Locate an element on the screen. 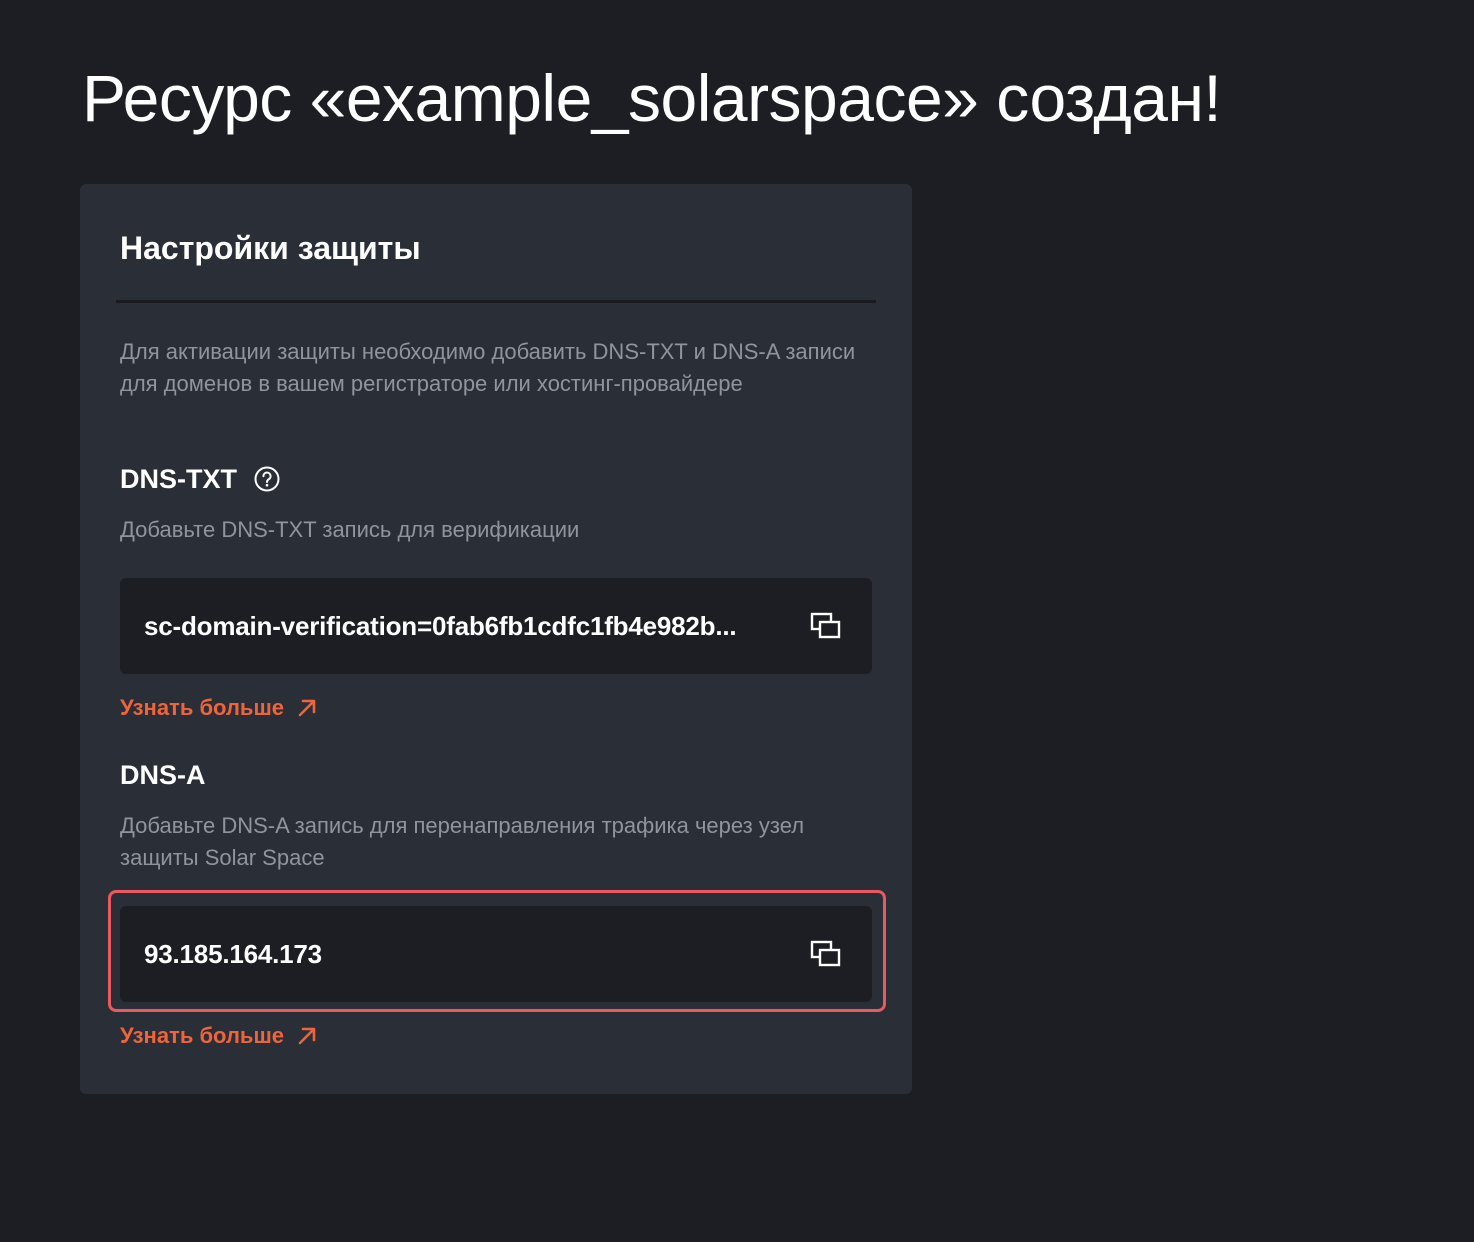  dns-a-title: DNS-A is located at coordinates (163, 775).